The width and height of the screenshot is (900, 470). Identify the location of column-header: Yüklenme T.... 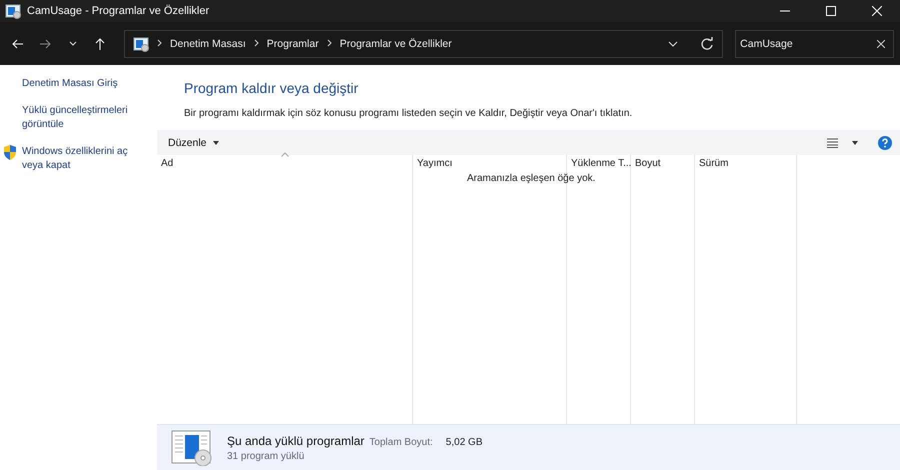
(601, 163).